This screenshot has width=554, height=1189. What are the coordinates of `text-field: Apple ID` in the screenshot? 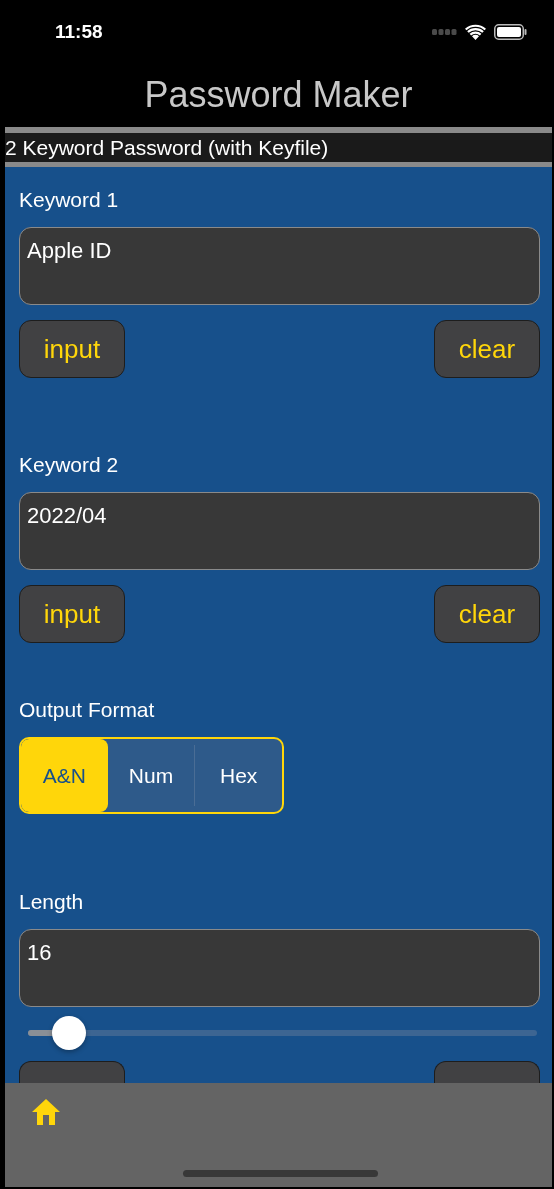 It's located at (279, 266).